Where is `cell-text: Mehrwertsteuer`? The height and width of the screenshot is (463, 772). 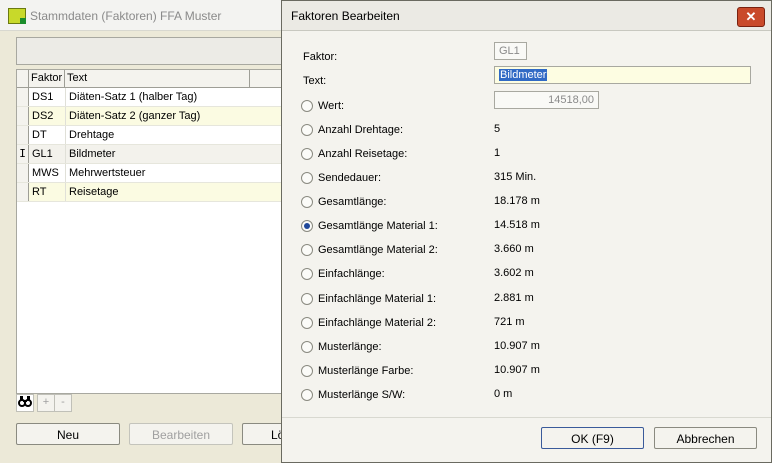 cell-text: Mehrwertsteuer is located at coordinates (157, 173).